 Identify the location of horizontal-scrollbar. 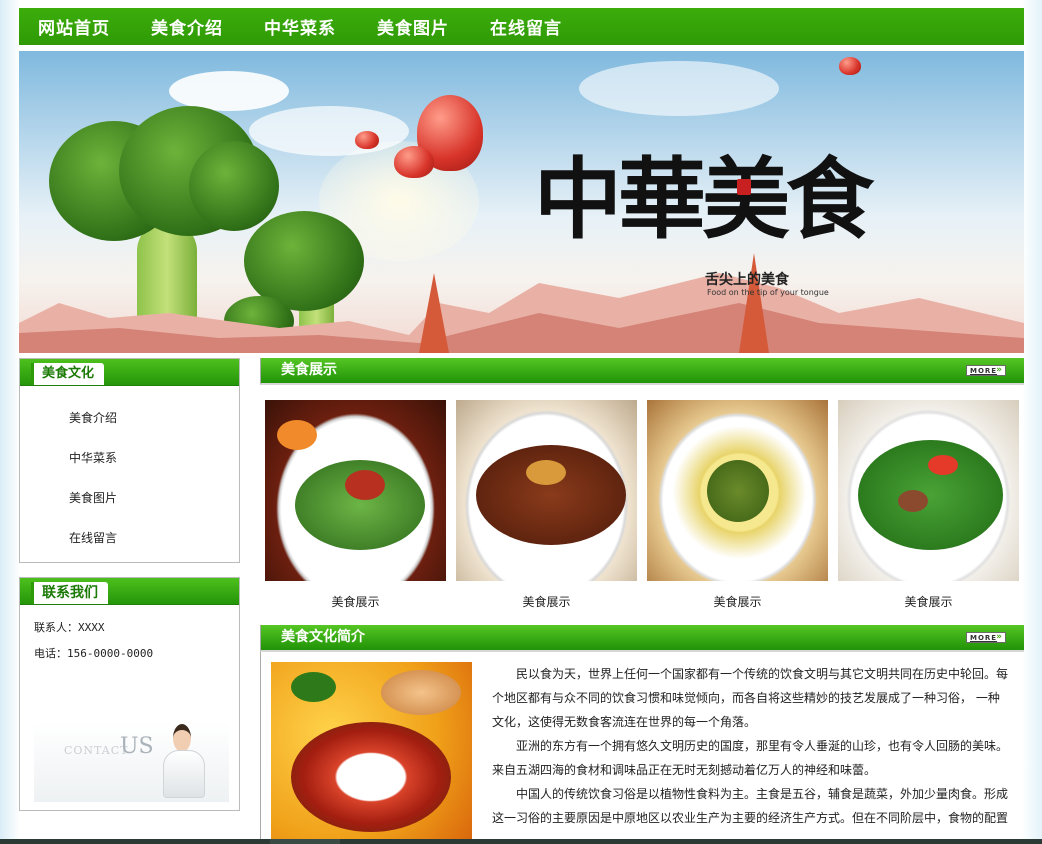
(521, 841).